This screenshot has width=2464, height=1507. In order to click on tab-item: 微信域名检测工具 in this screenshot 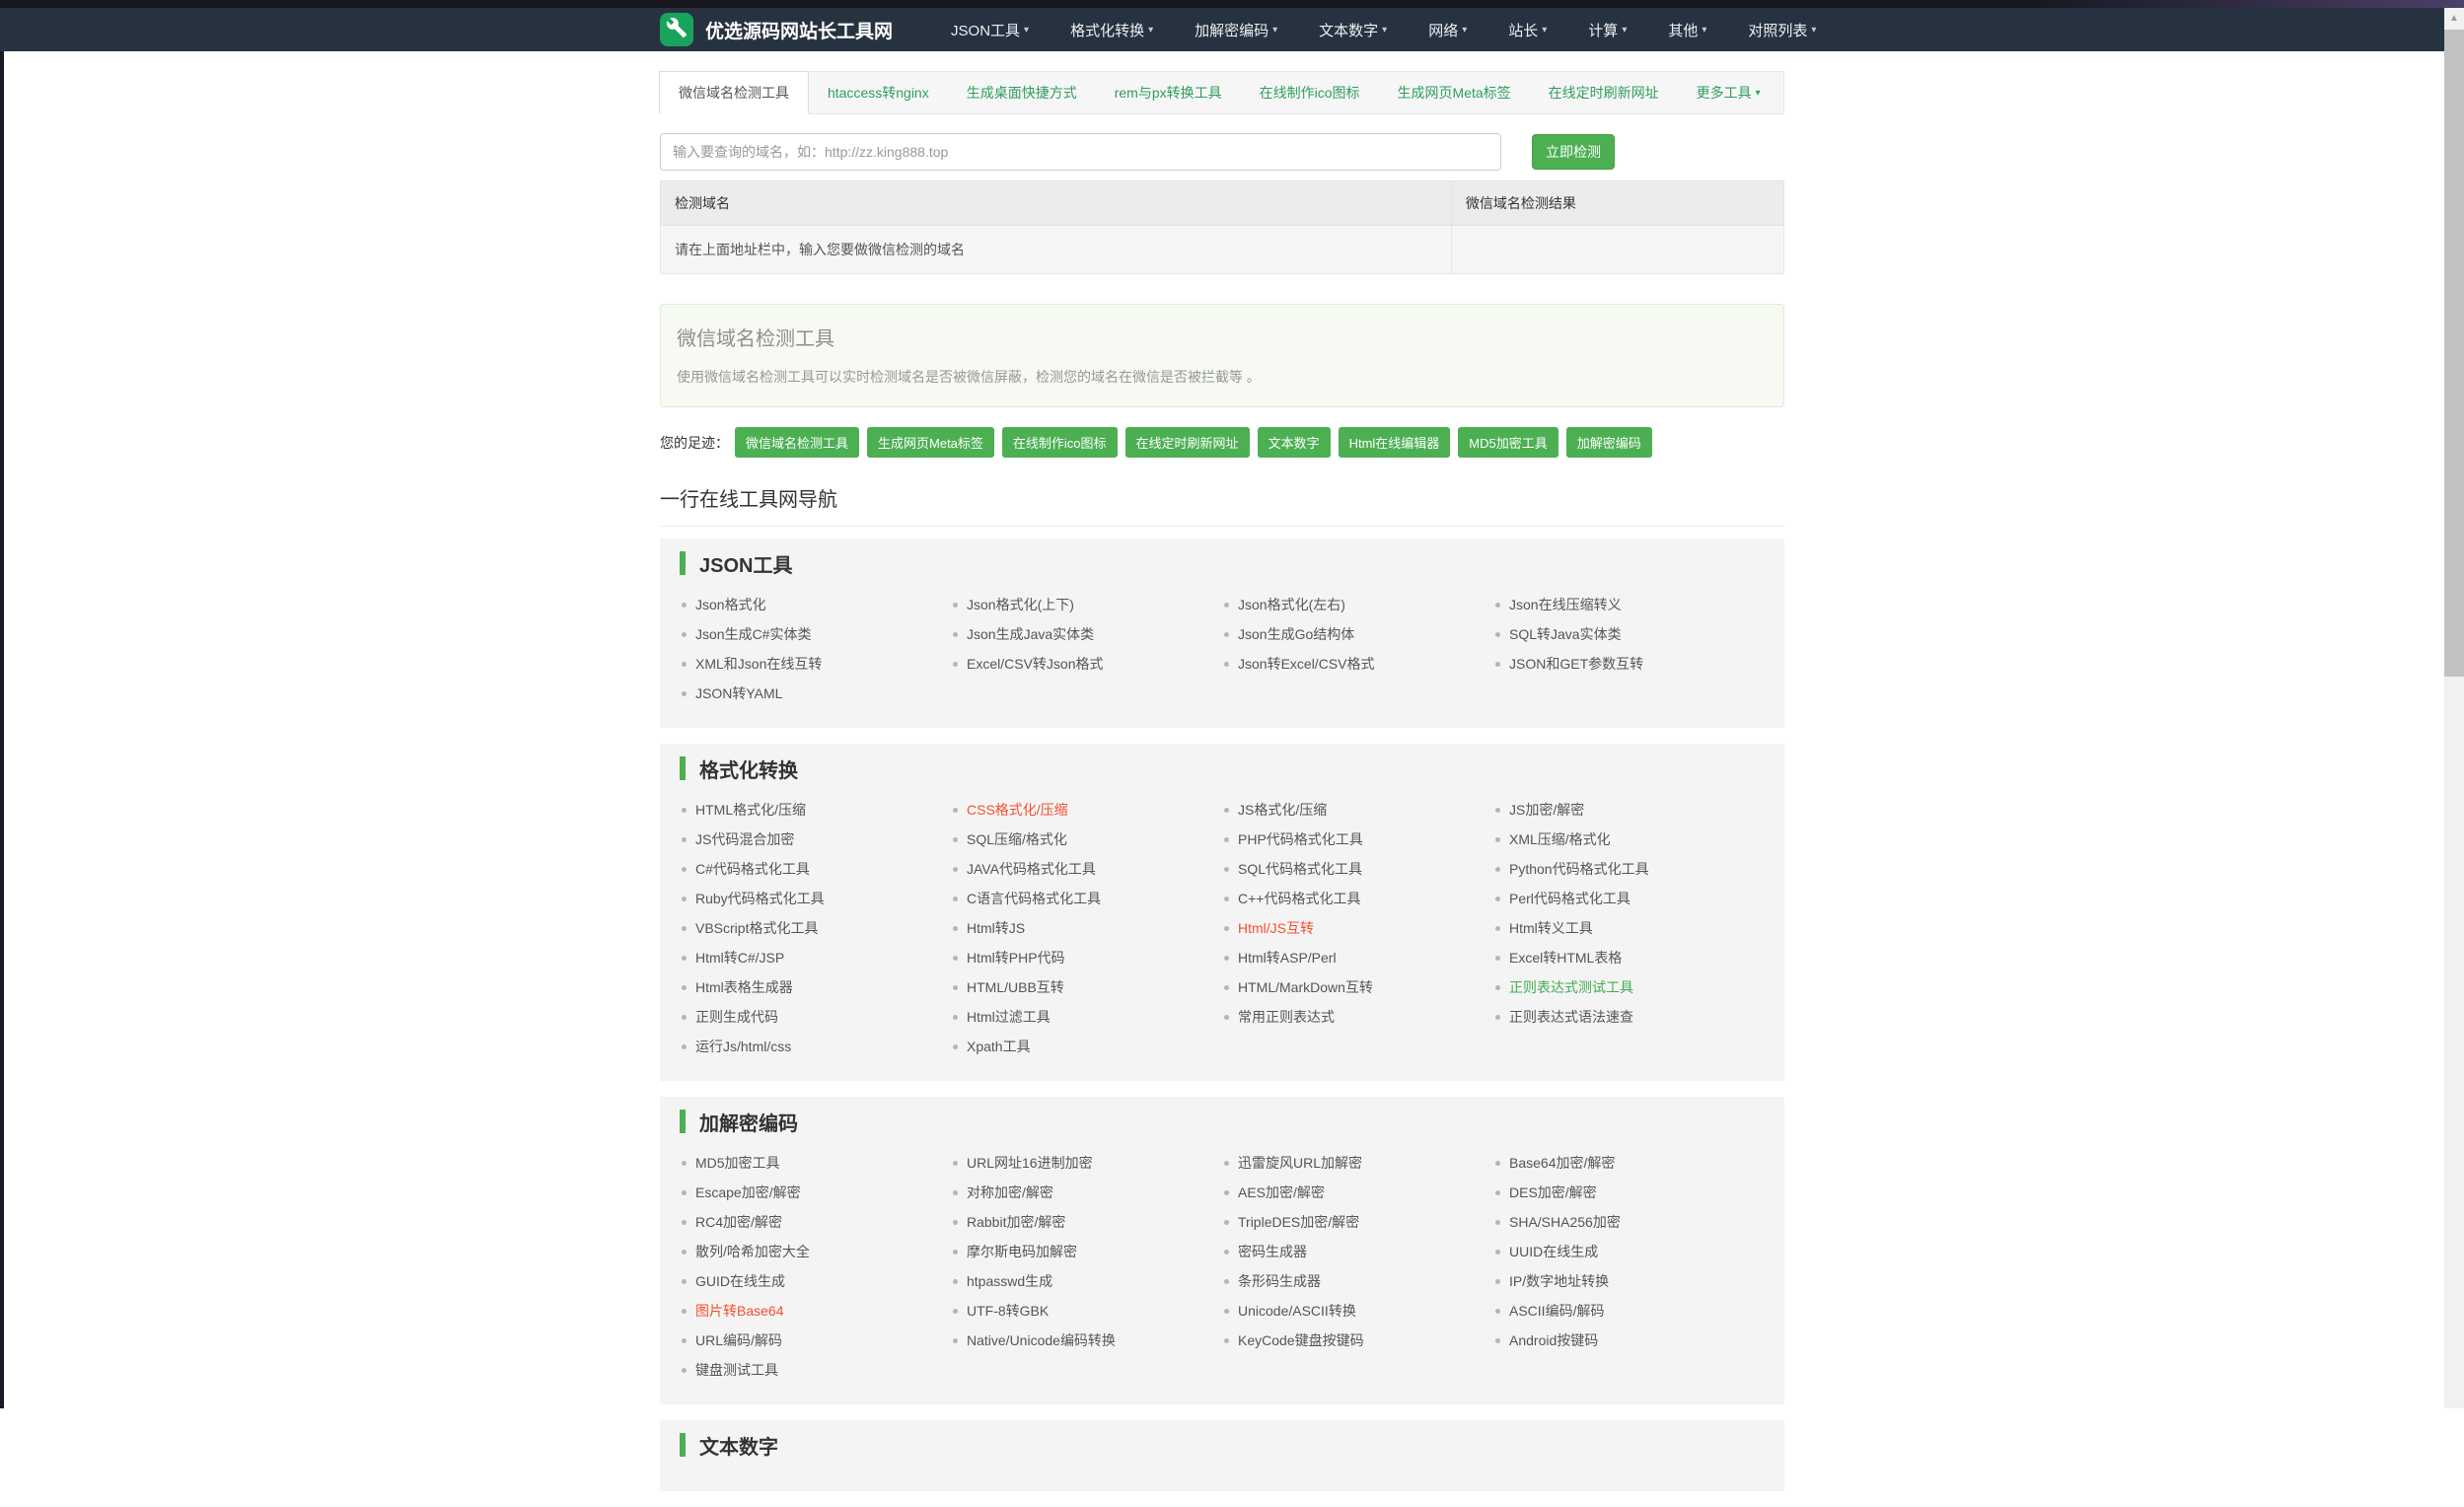, I will do `click(734, 92)`.